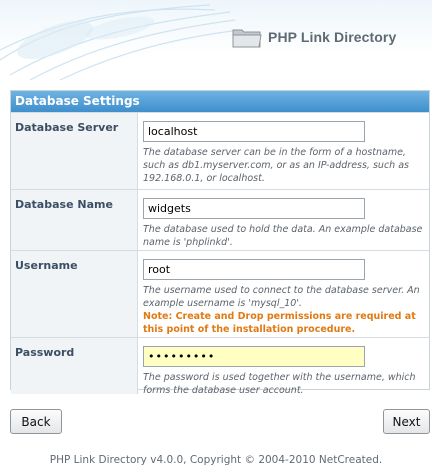 The height and width of the screenshot is (471, 432). Describe the element at coordinates (74, 366) in the screenshot. I see `password-label: Password` at that location.